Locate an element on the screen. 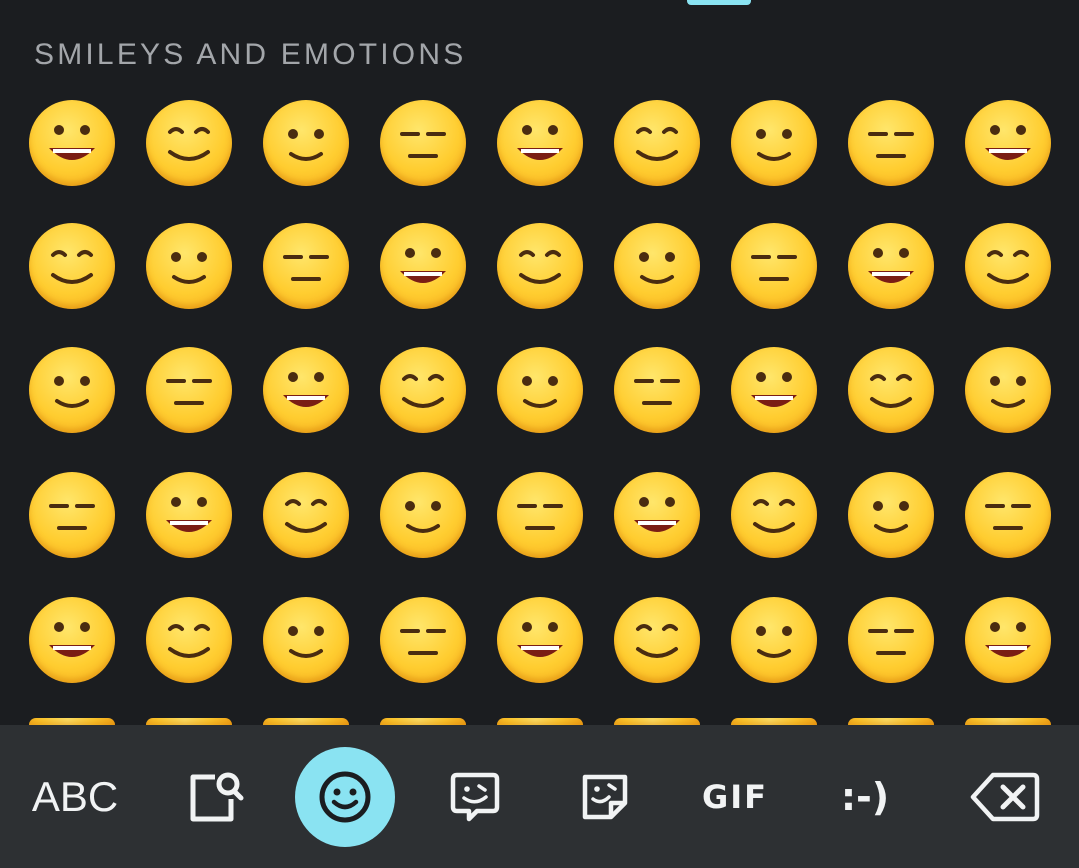 The width and height of the screenshot is (1079, 868). emoji-saluting-face is located at coordinates (72, 640).